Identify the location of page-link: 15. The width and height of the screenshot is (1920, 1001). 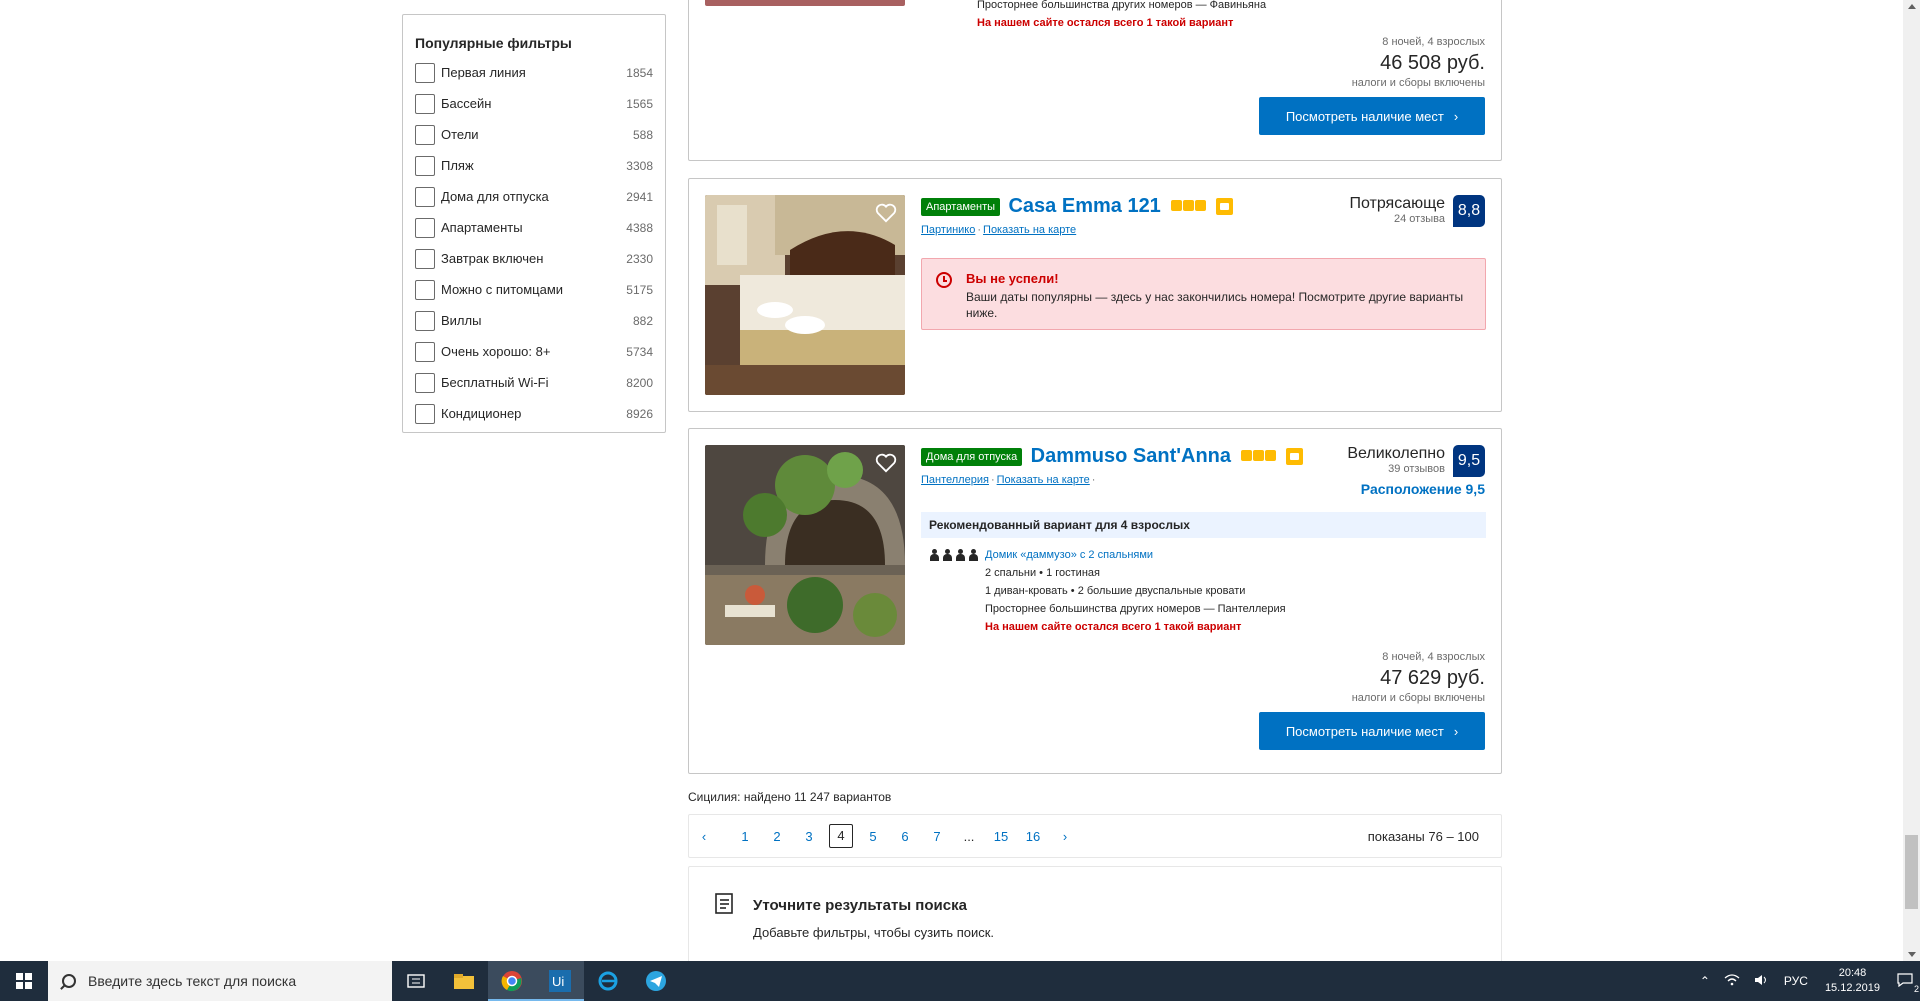
(1001, 836).